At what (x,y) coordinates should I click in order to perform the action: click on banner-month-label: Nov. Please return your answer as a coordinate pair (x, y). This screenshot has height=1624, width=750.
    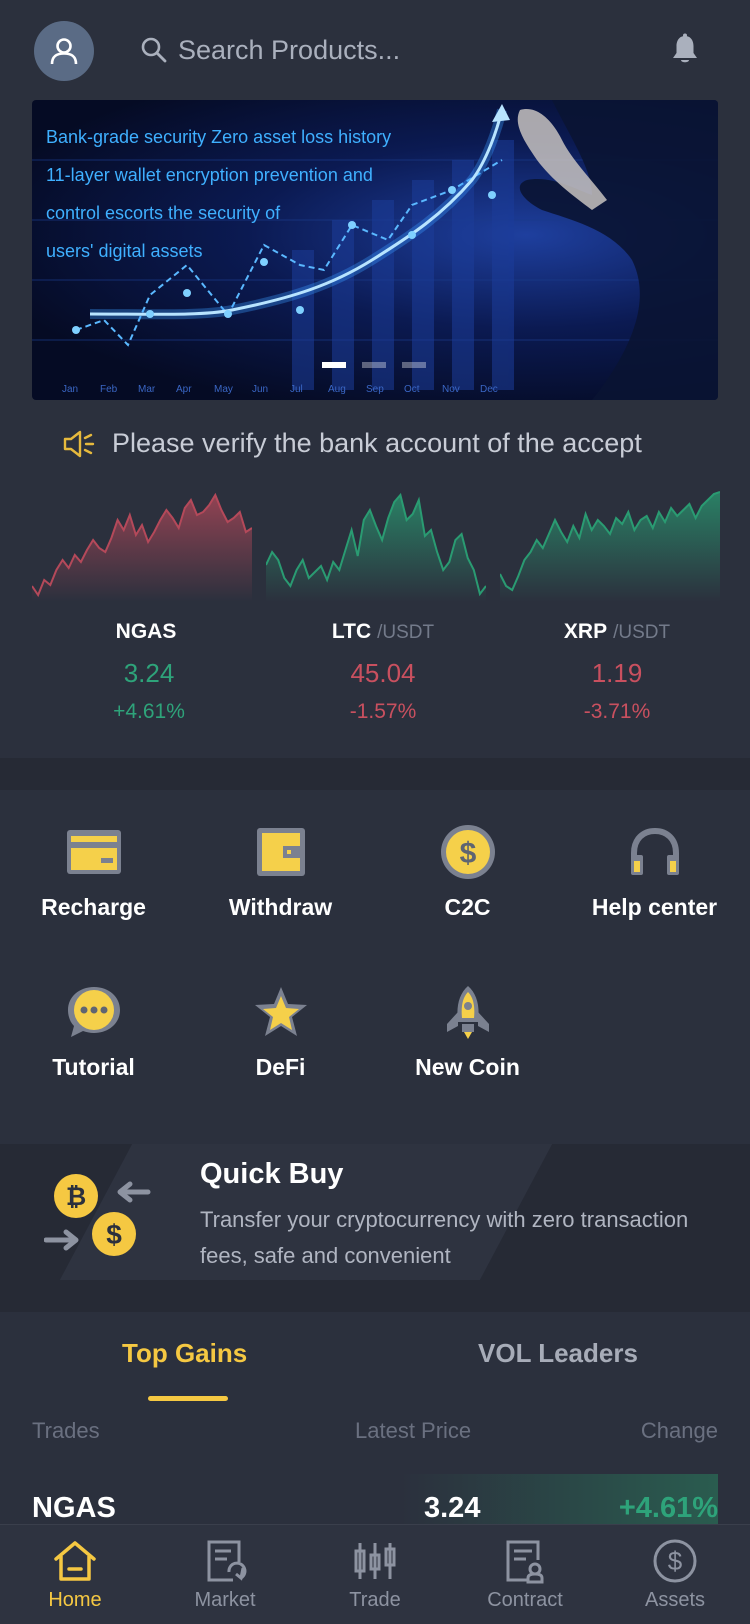
    Looking at the image, I should click on (451, 389).